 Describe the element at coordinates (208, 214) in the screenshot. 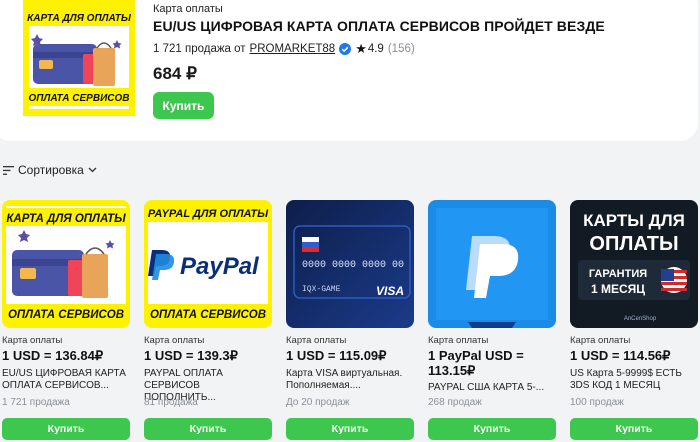

I see `svg-text: PAYPAL ДЛЯ ОПЛАТЫ` at that location.